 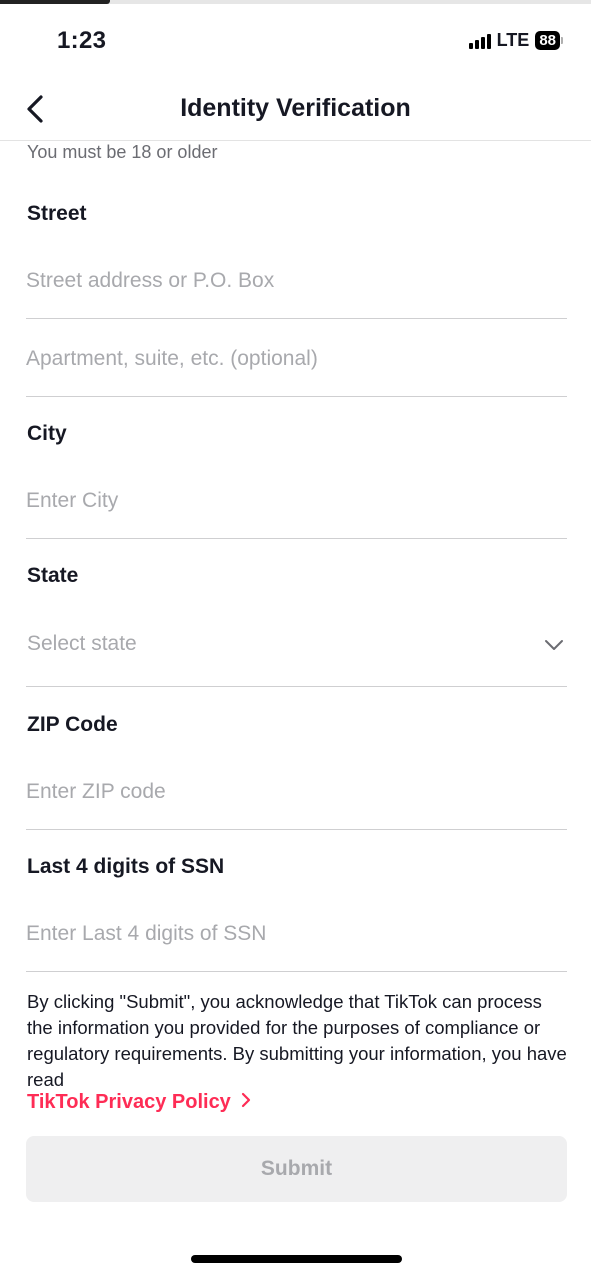 What do you see at coordinates (47, 433) in the screenshot?
I see `city-label: City` at bounding box center [47, 433].